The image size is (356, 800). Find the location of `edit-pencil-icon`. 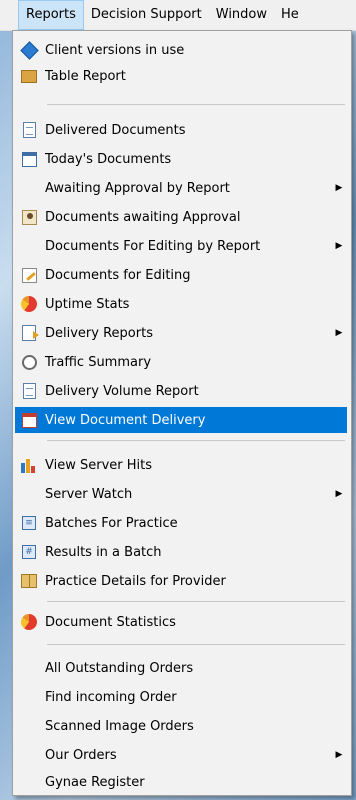

edit-pencil-icon is located at coordinates (29, 275).